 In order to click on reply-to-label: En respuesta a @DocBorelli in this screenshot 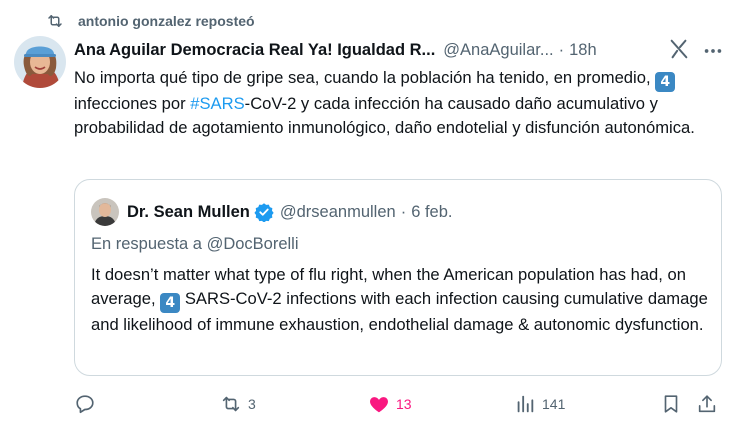, I will do `click(195, 244)`.